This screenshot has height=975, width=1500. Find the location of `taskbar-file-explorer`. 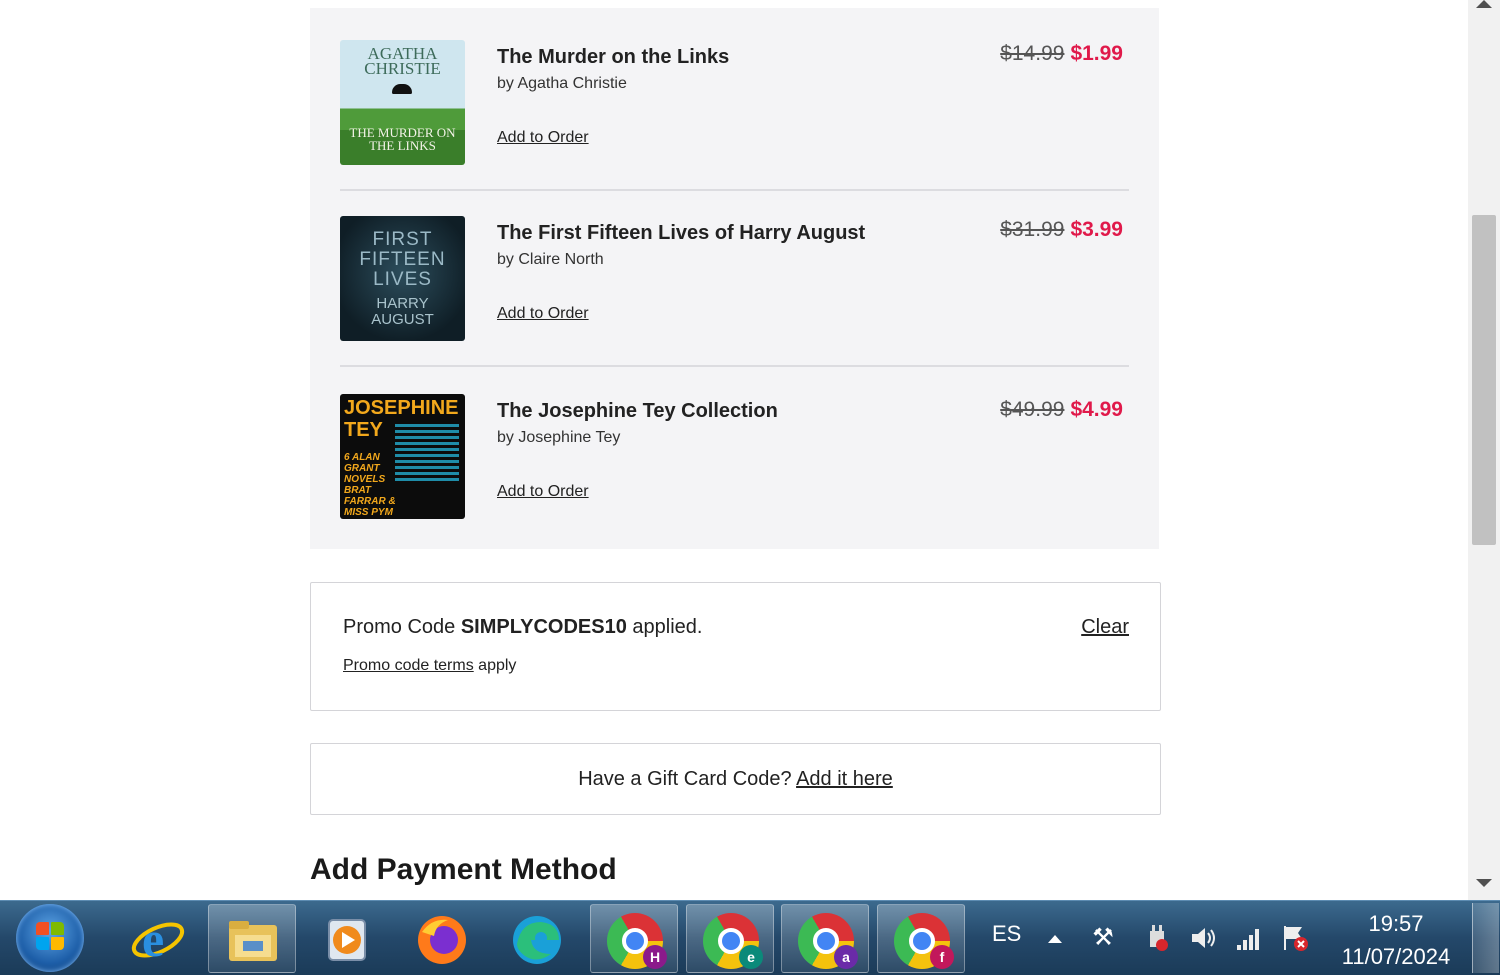

taskbar-file-explorer is located at coordinates (252, 938).